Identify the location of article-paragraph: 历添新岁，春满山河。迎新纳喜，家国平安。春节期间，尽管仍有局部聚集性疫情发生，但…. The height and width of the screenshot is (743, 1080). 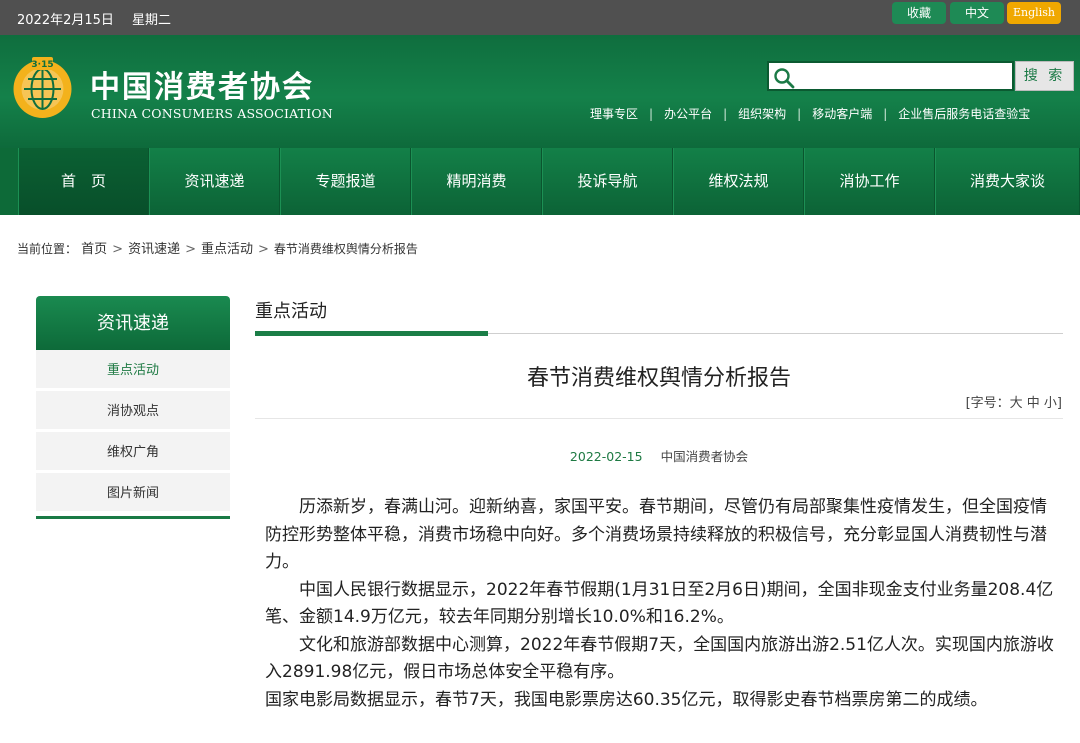
(656, 534).